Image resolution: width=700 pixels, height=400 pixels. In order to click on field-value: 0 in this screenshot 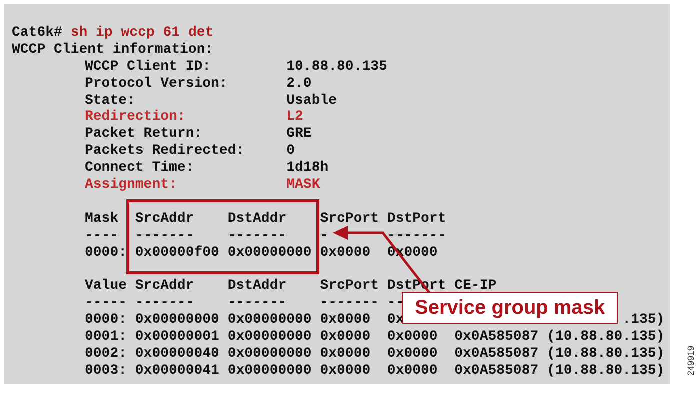, I will do `click(291, 151)`.